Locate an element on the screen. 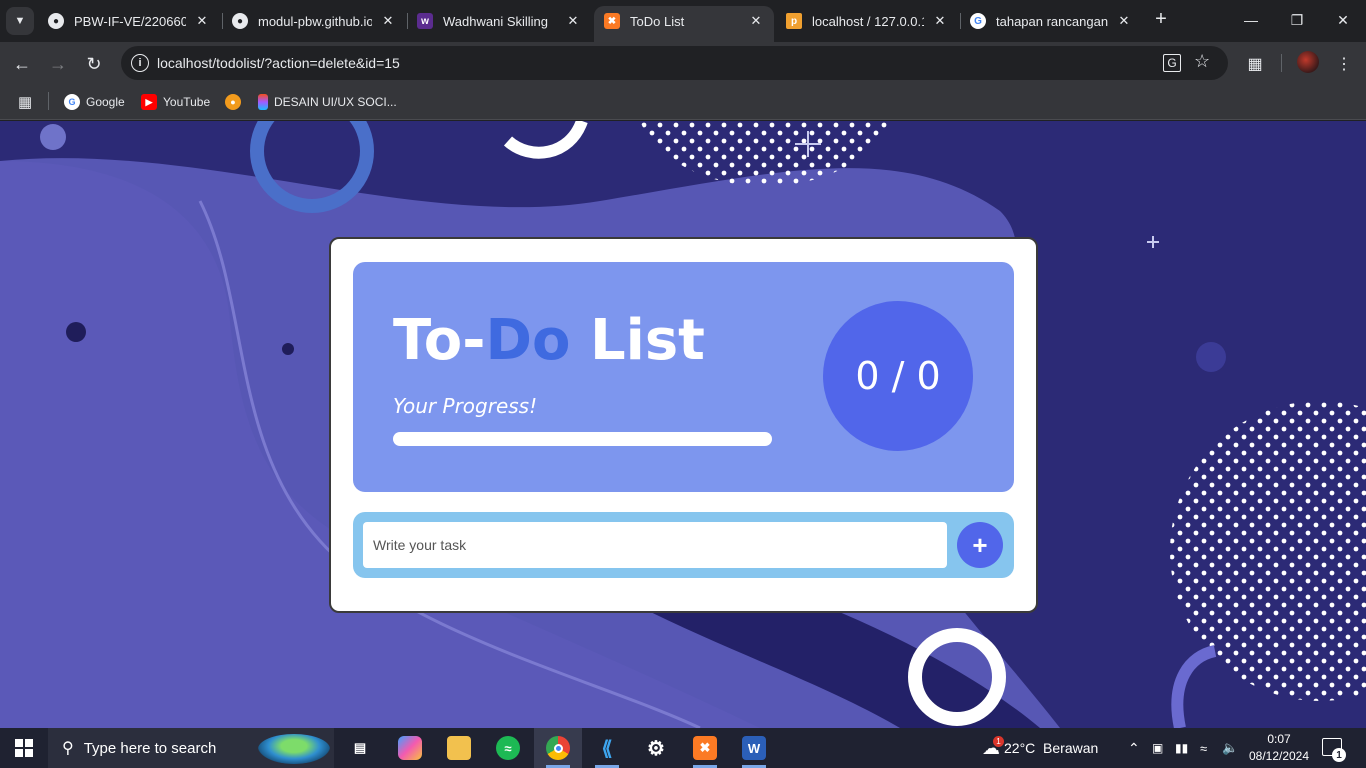 The height and width of the screenshot is (768, 1366). translate-icon: G is located at coordinates (1172, 63).